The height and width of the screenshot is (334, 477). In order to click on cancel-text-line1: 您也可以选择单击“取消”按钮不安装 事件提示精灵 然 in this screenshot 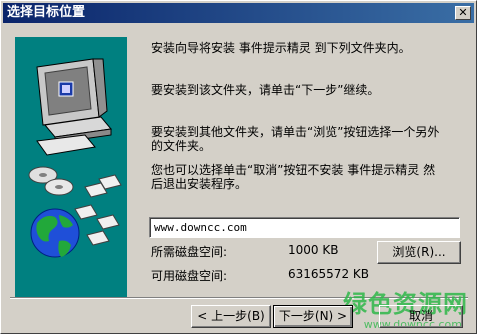, I will do `click(293, 170)`.